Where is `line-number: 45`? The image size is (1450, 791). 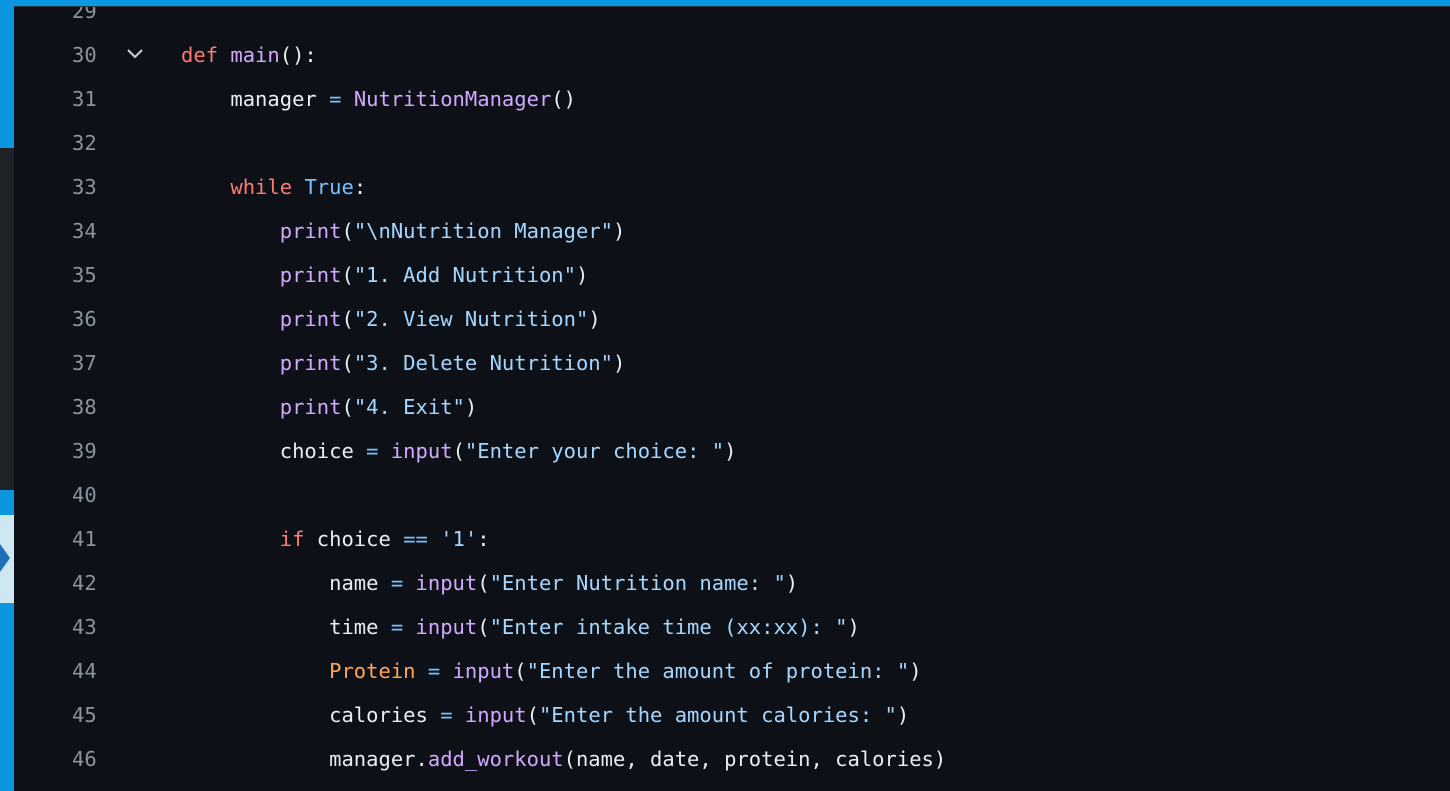
line-number: 45 is located at coordinates (84, 715).